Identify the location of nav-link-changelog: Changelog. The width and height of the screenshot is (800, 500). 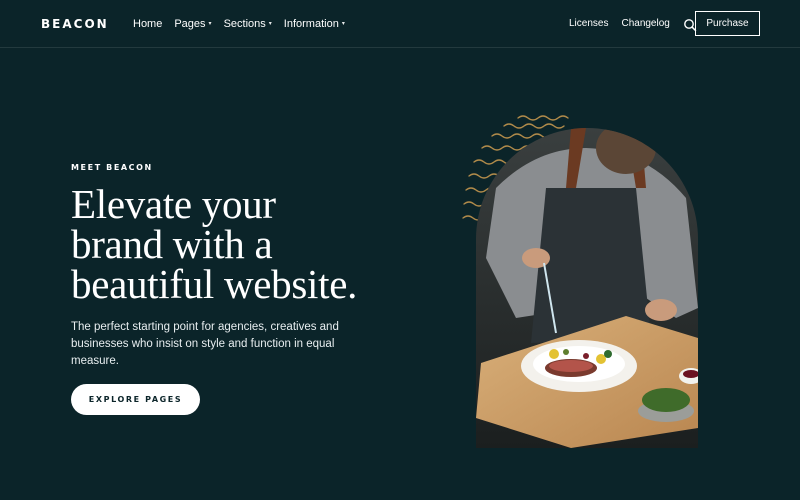
(645, 24).